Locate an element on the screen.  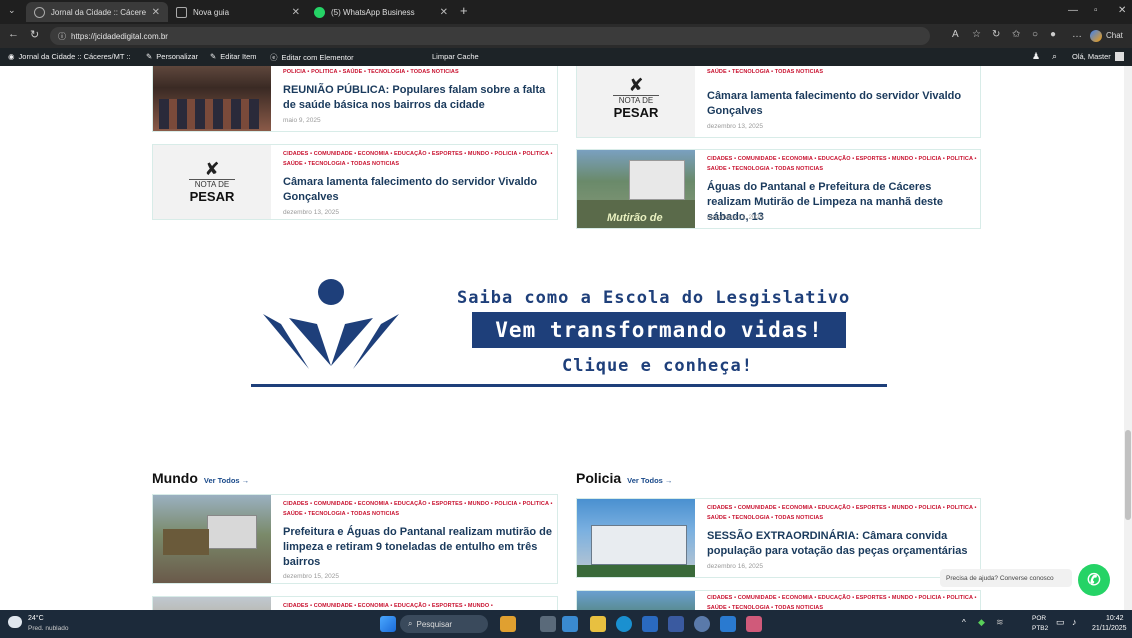
close-window-icon: ✕ is located at coordinates (1122, 10).